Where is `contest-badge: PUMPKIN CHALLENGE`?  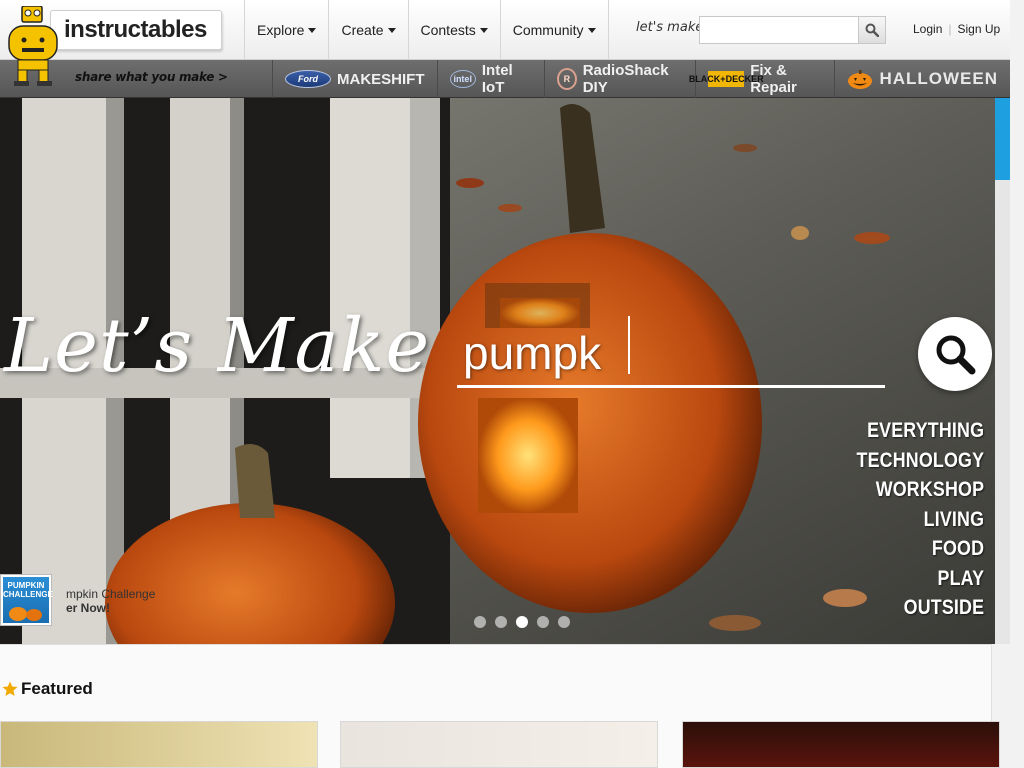
contest-badge: PUMPKIN CHALLENGE is located at coordinates (26, 600).